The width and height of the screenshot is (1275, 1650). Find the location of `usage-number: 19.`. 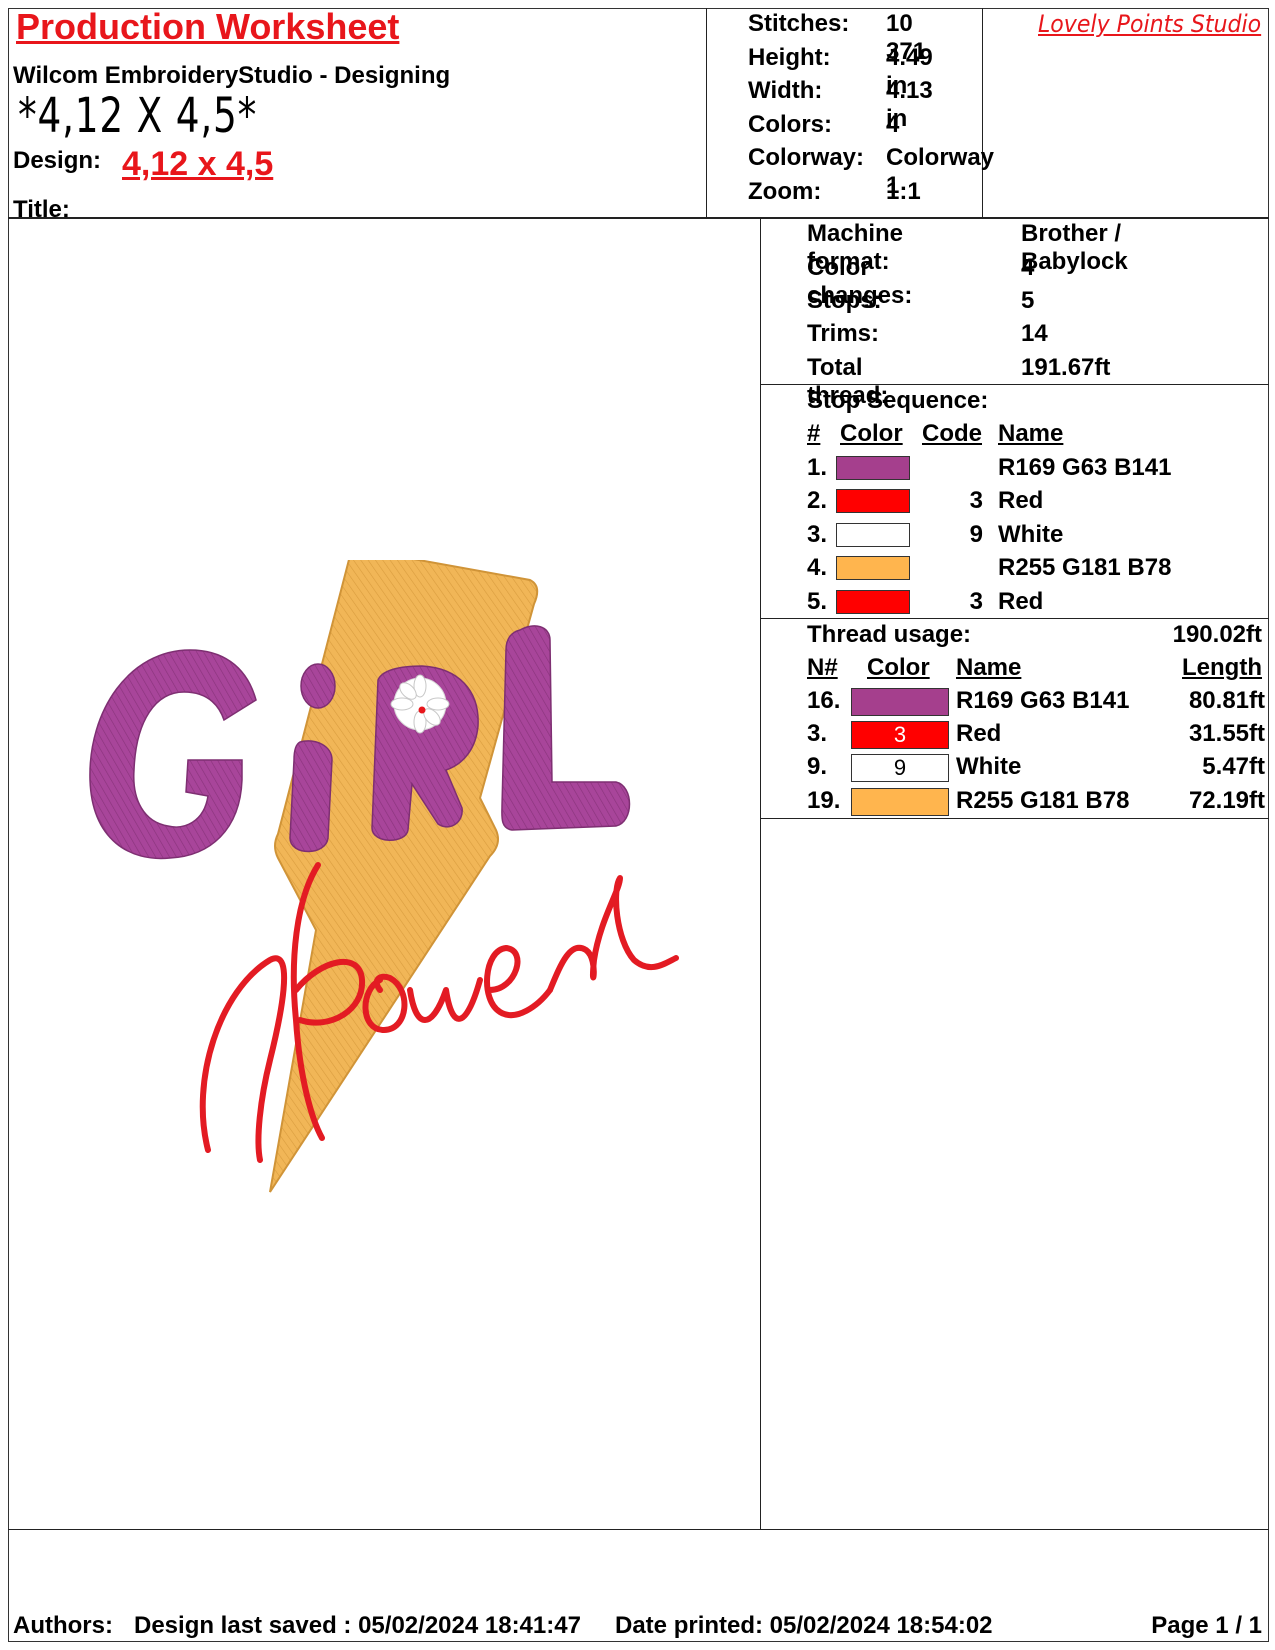

usage-number: 19. is located at coordinates (824, 800).